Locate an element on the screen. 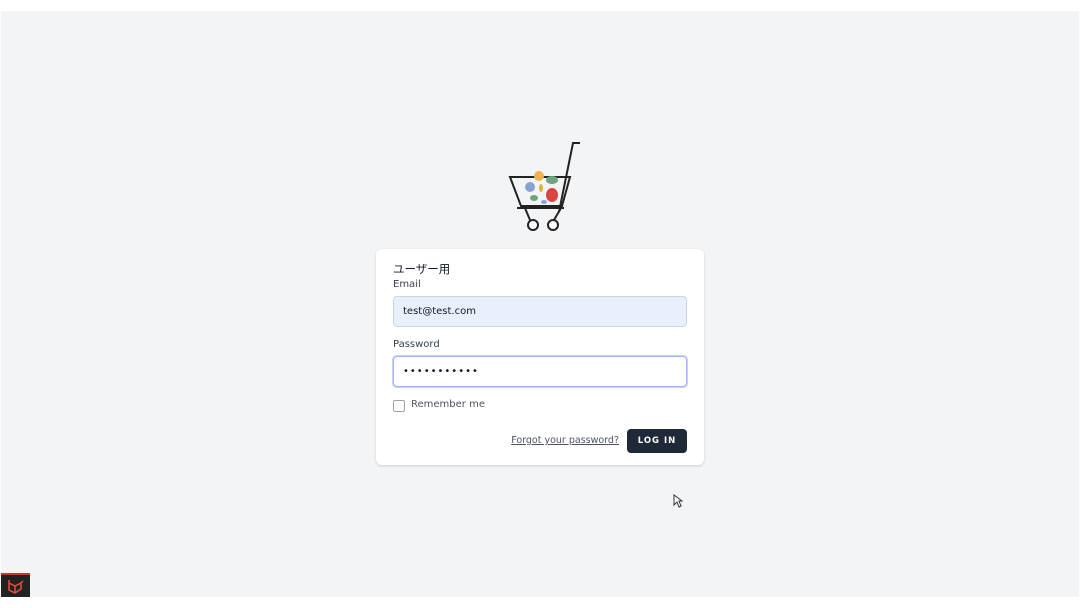 This screenshot has width=1080, height=608. forgot-password-link: Forgot your password? is located at coordinates (565, 440).